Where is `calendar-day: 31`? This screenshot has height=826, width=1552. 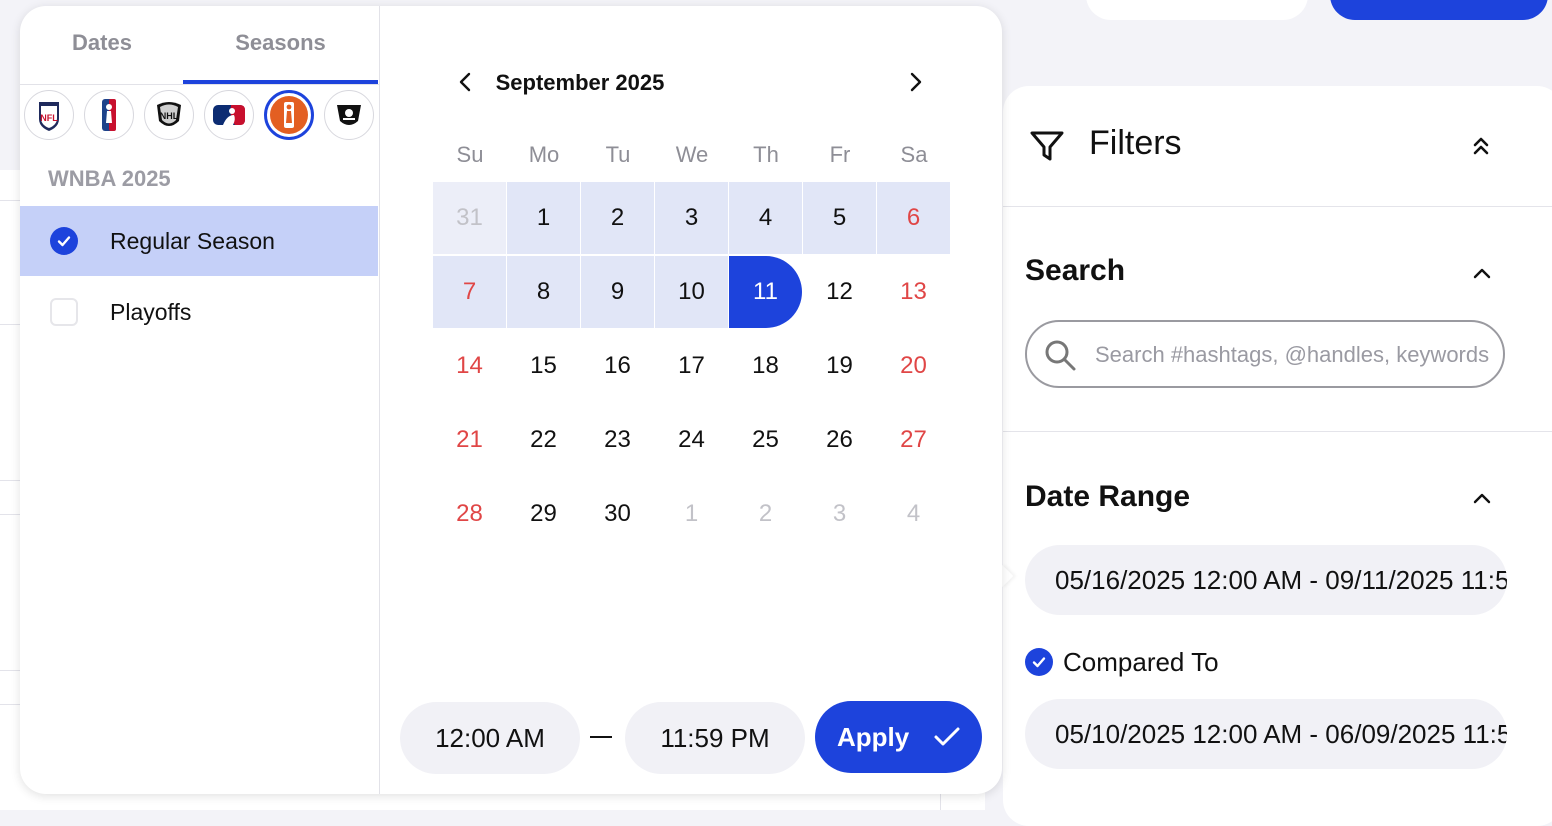 calendar-day: 31 is located at coordinates (469, 218).